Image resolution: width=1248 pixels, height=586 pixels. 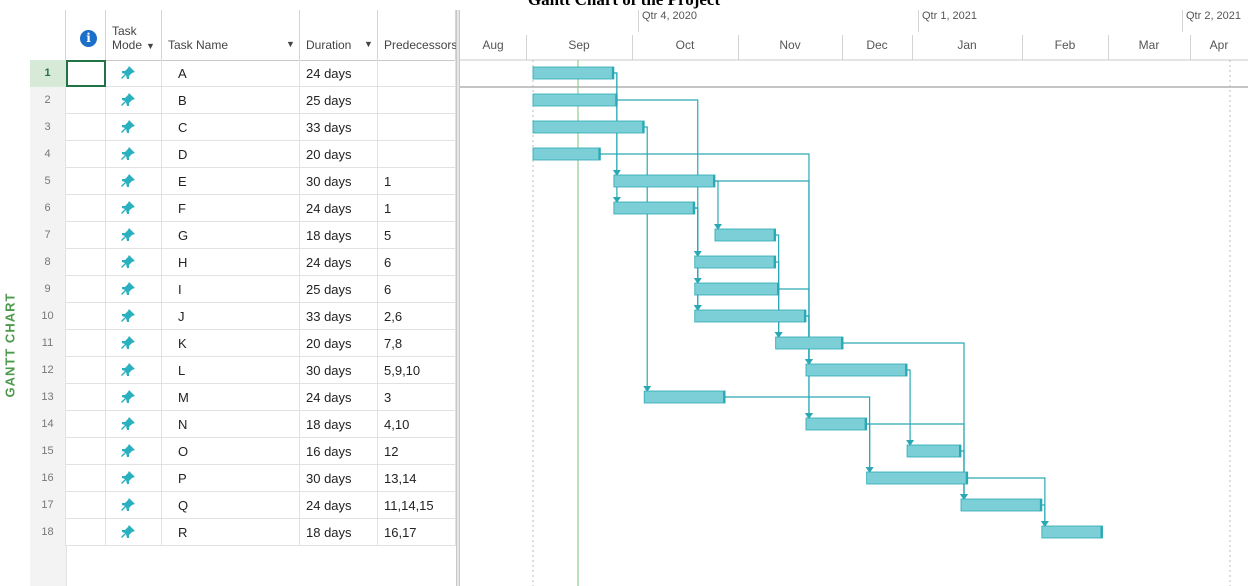 I want to click on predecessors-cell: 2,6, so click(x=417, y=316).